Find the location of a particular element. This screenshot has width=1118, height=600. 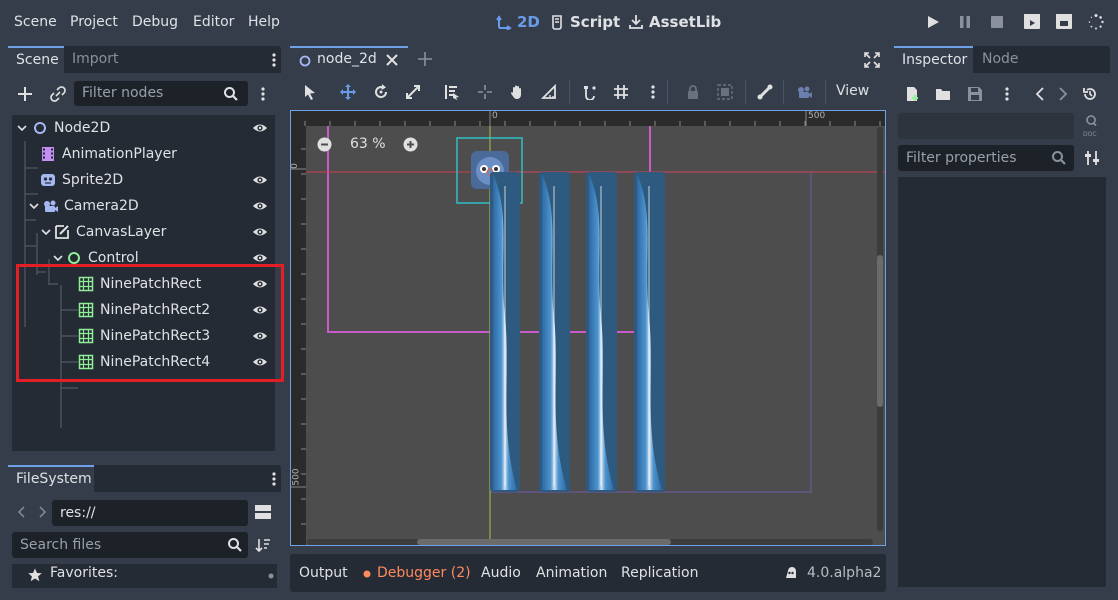

filter-nodes-input: Filter nodes is located at coordinates (161, 93).